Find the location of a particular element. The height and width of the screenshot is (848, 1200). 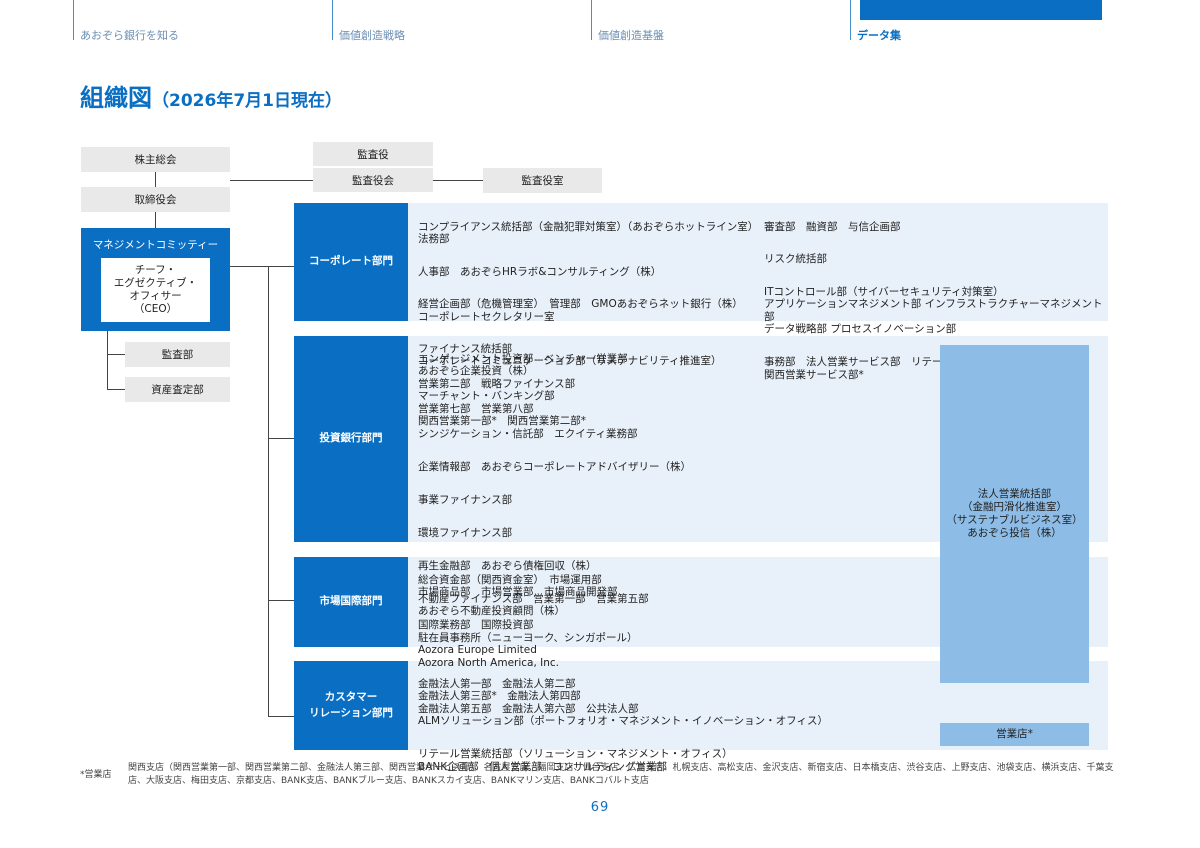

management-committee-box: マネジメントコミッティー チーフ・ エグゼクティブ・ オフィサー （CEO） is located at coordinates (155, 279).